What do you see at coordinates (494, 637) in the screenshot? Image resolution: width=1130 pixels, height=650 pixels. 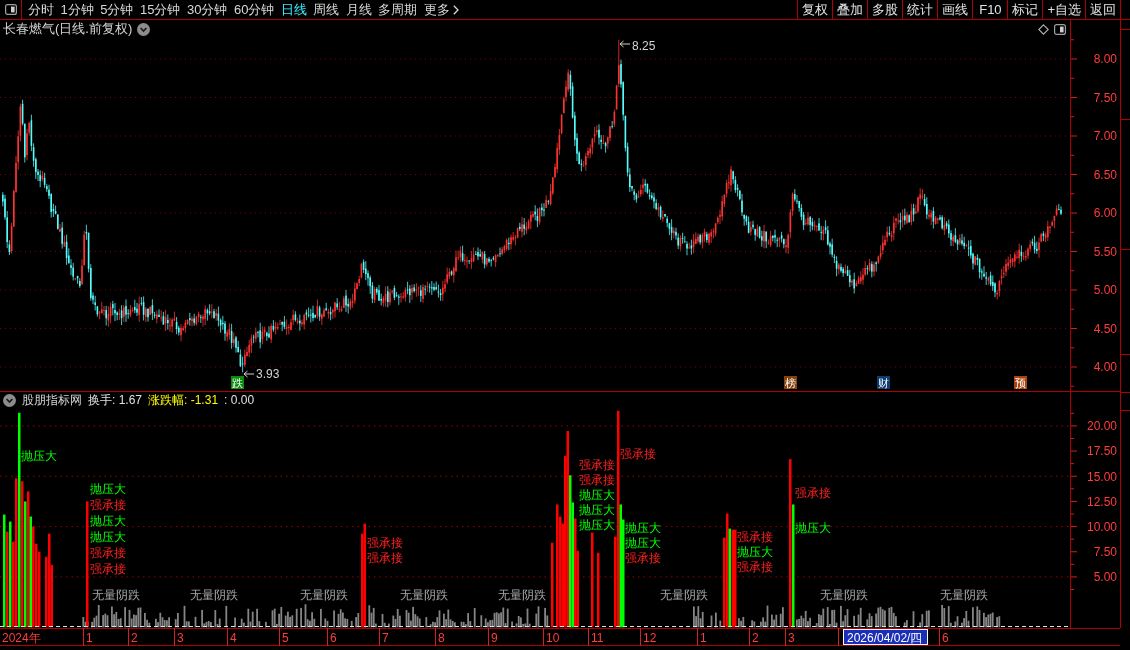 I see `date-label: 9` at bounding box center [494, 637].